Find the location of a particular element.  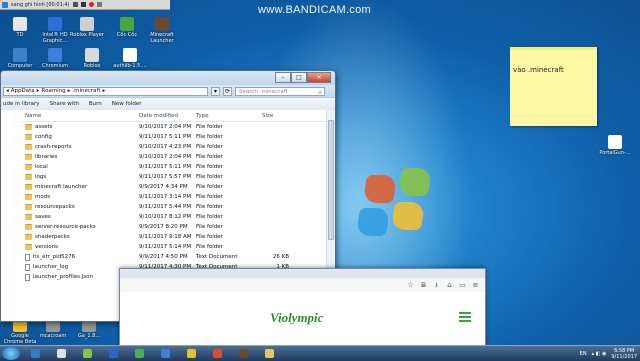

sticky-note: vào .minecraft is located at coordinates (553, 86).